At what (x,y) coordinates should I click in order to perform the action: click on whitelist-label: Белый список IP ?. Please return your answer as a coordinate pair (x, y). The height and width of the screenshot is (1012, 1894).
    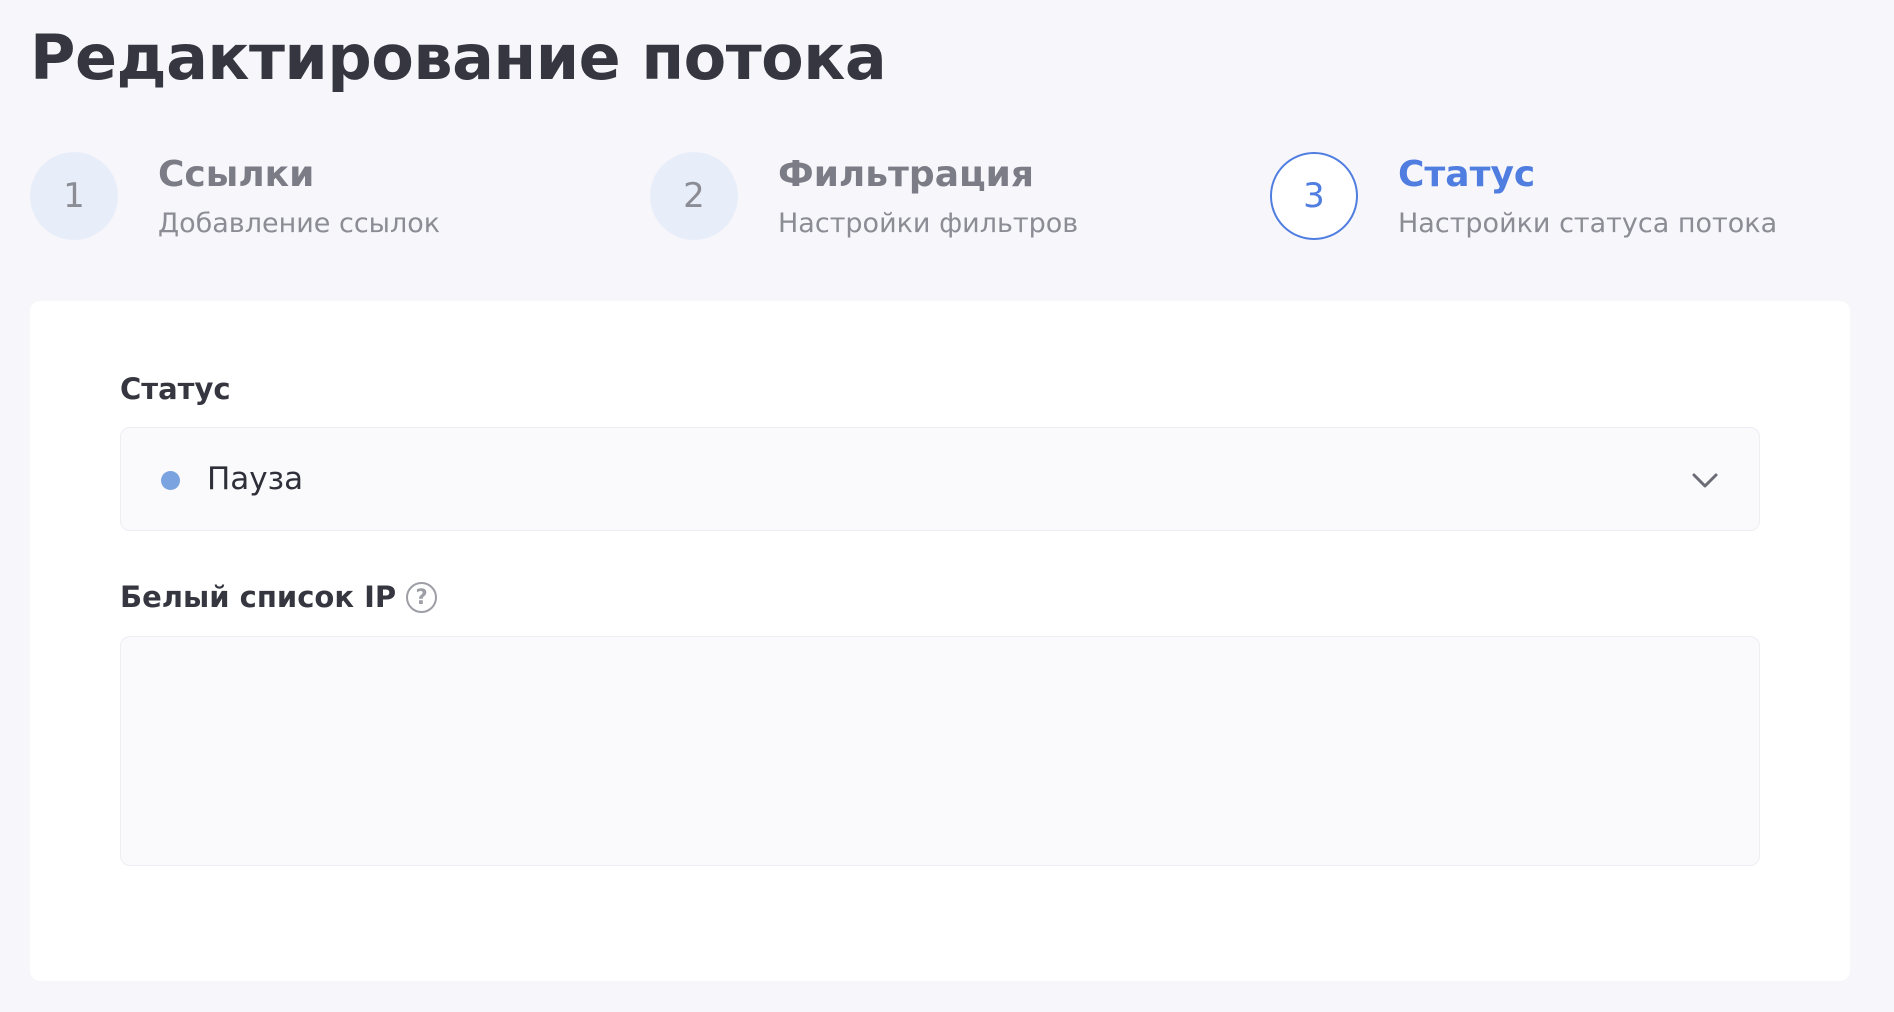
    Looking at the image, I should click on (279, 597).